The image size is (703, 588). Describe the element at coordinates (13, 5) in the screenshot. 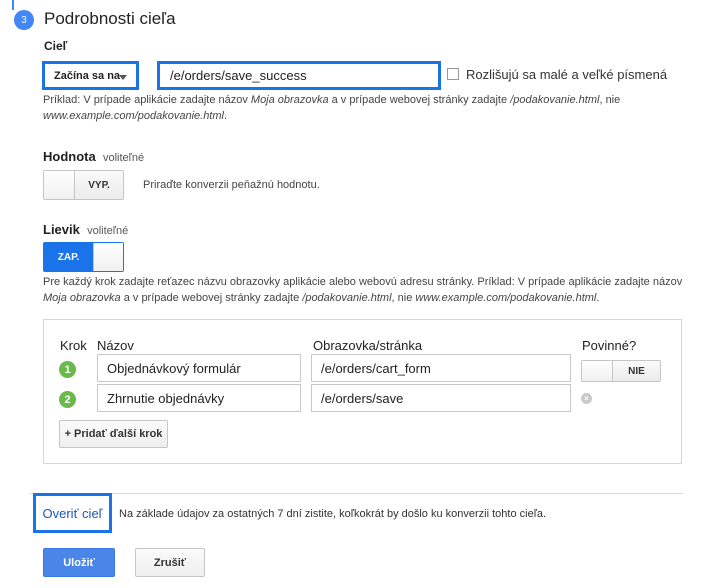

I see `step-rail` at that location.